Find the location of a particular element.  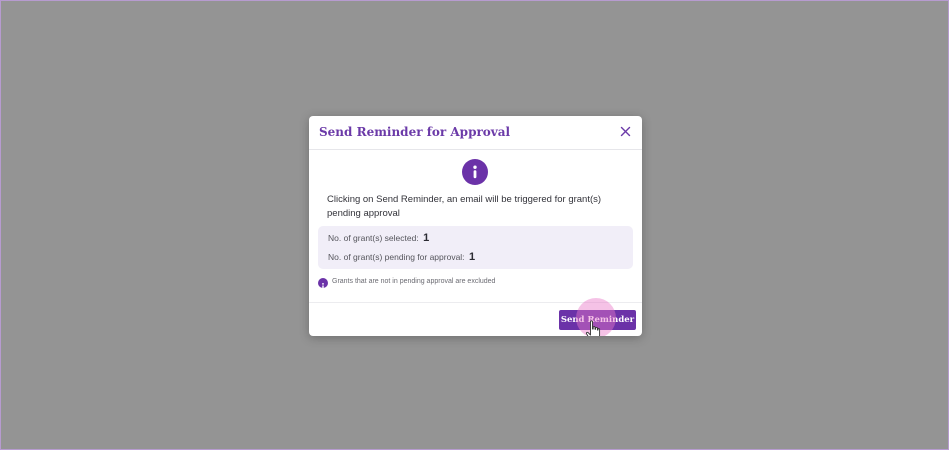

modal-header: Send Reminder for Approval is located at coordinates (475, 133).